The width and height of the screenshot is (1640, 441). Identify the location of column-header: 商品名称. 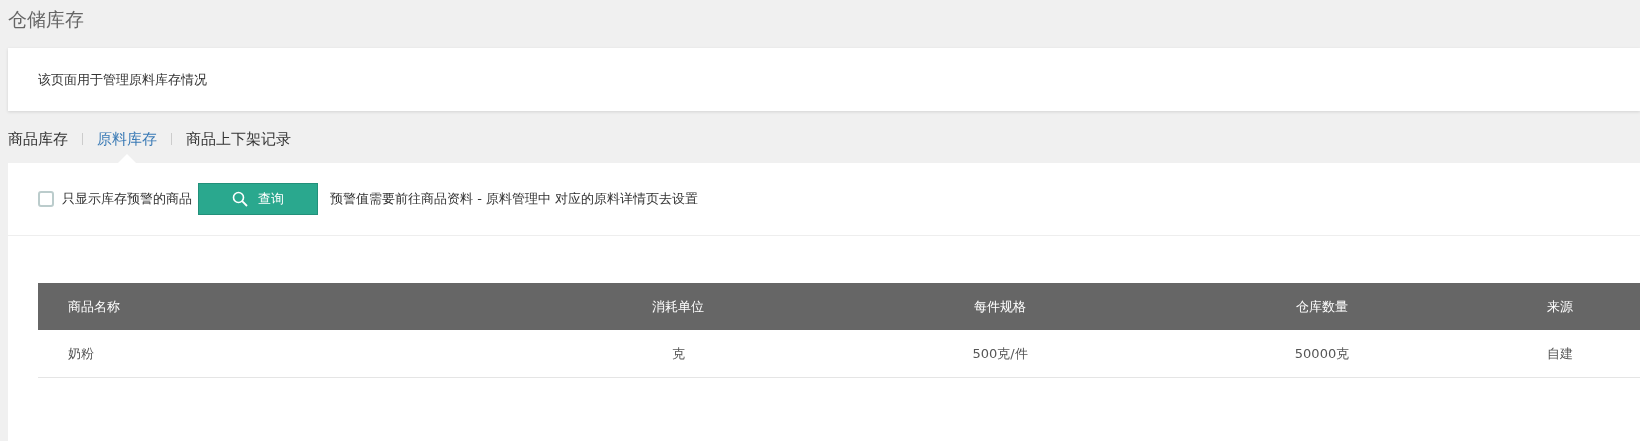
(93, 306).